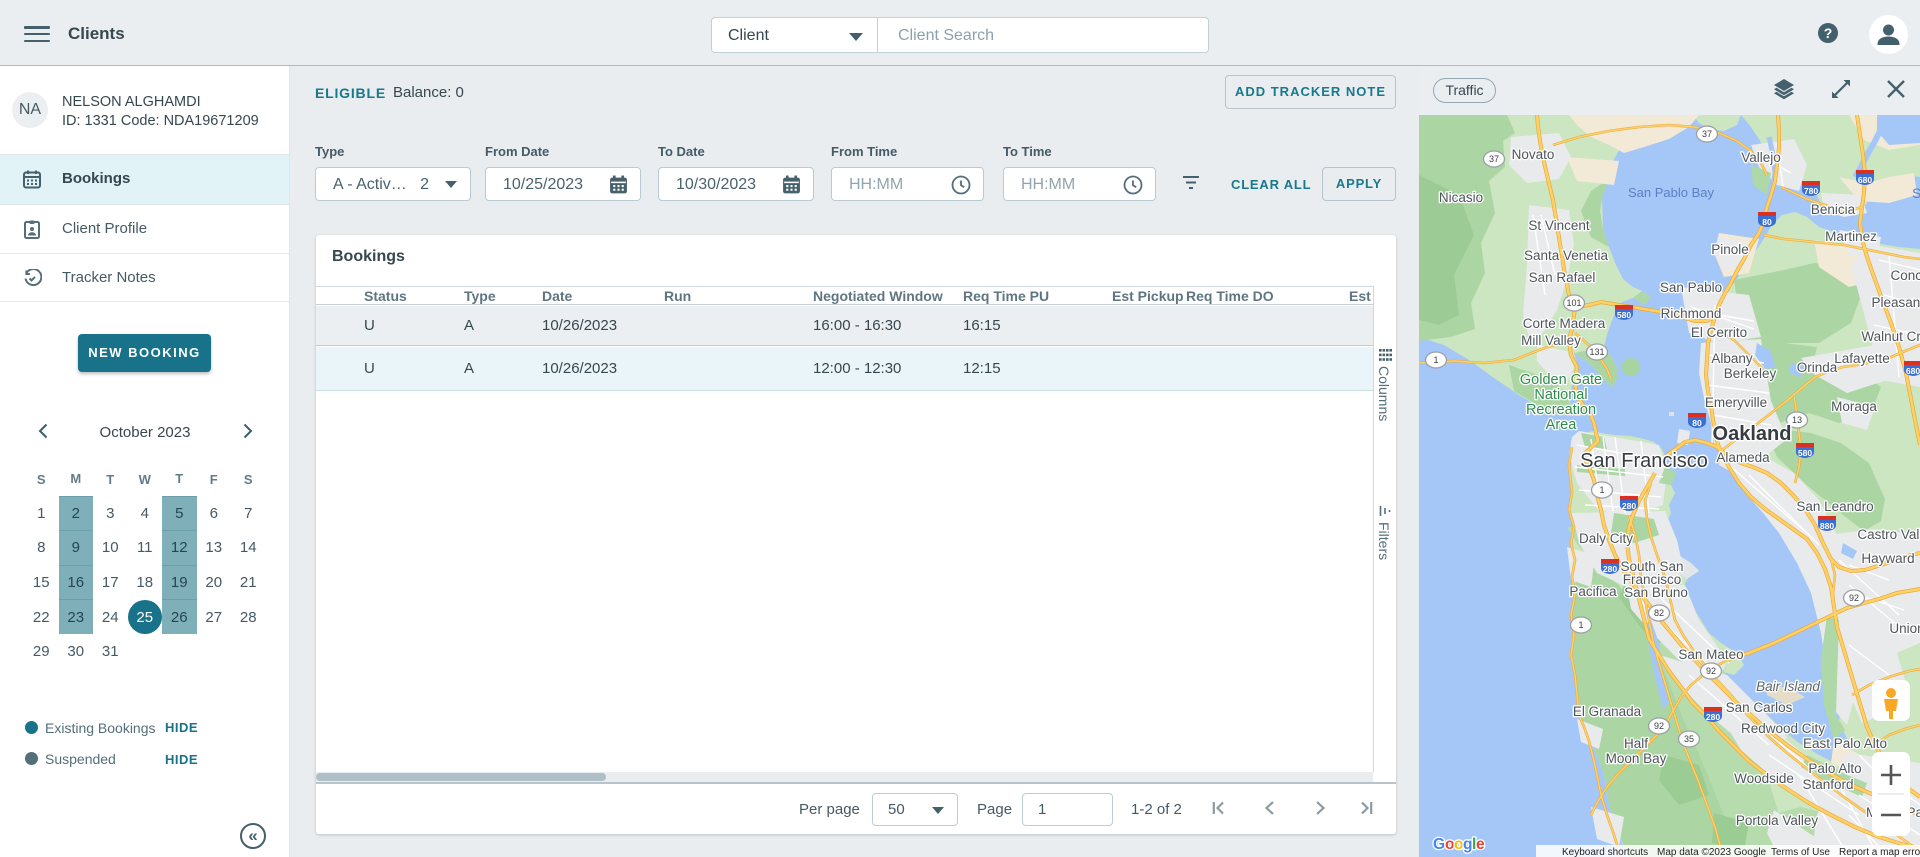  I want to click on svg-text: 13, so click(1797, 420).